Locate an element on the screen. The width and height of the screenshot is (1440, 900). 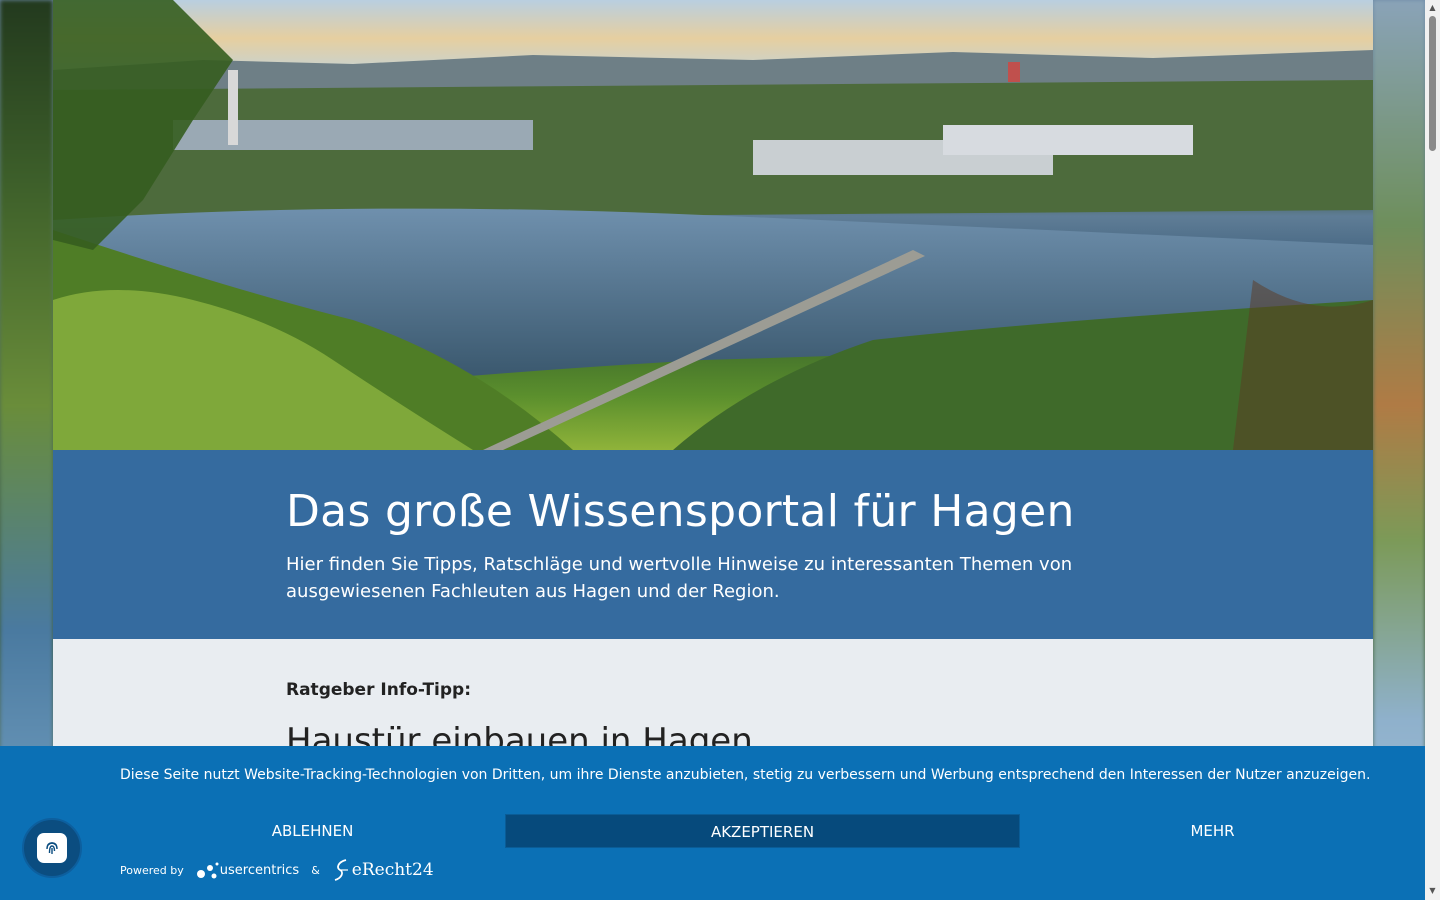
scrollbar: ▲ ▼ is located at coordinates (1432, 450).